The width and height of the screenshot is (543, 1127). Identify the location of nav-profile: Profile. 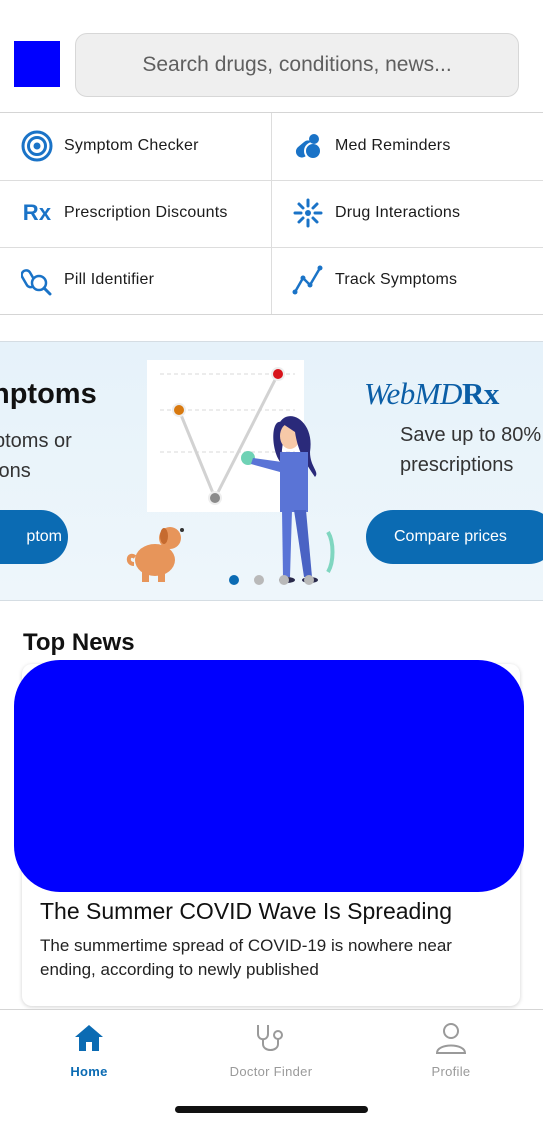
(451, 1048).